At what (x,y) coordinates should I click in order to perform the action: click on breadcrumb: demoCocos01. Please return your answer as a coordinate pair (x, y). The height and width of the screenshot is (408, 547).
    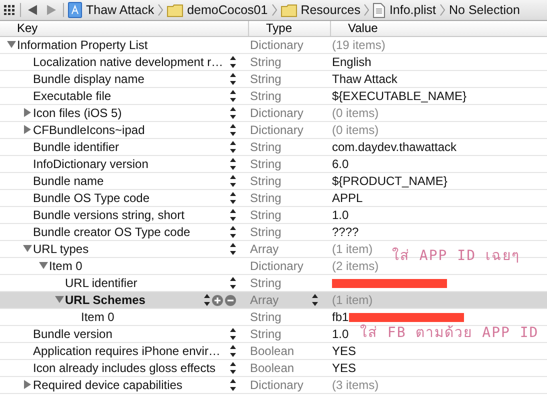
    Looking at the image, I should click on (227, 10).